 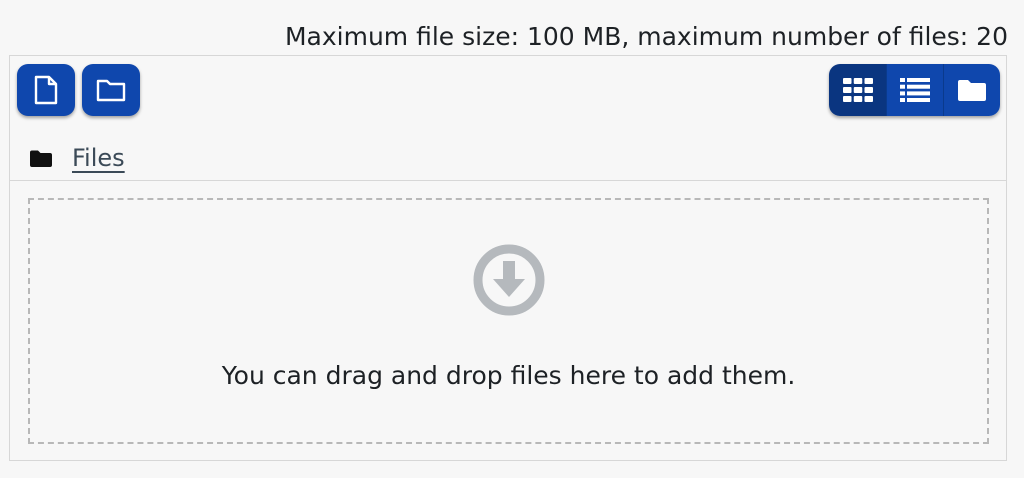 What do you see at coordinates (78, 90) in the screenshot?
I see `file-toolbar` at bounding box center [78, 90].